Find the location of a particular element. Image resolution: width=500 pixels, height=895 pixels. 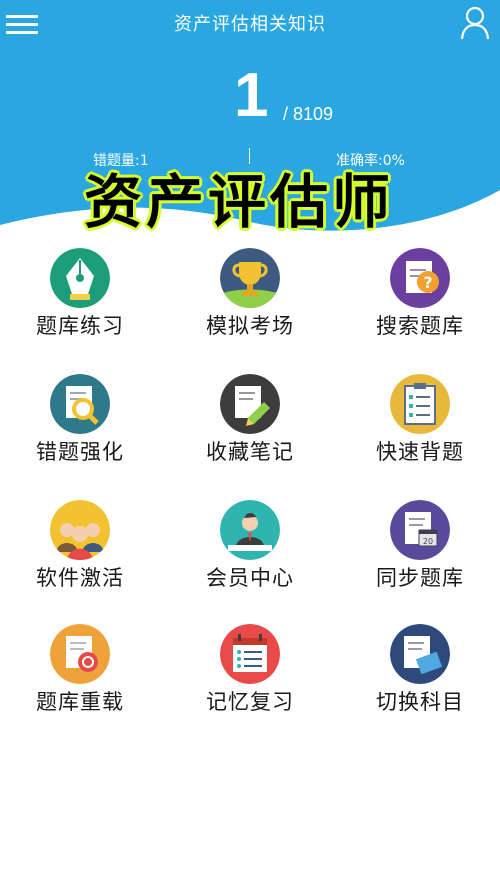

tile-label: 模拟考场 is located at coordinates (250, 326).